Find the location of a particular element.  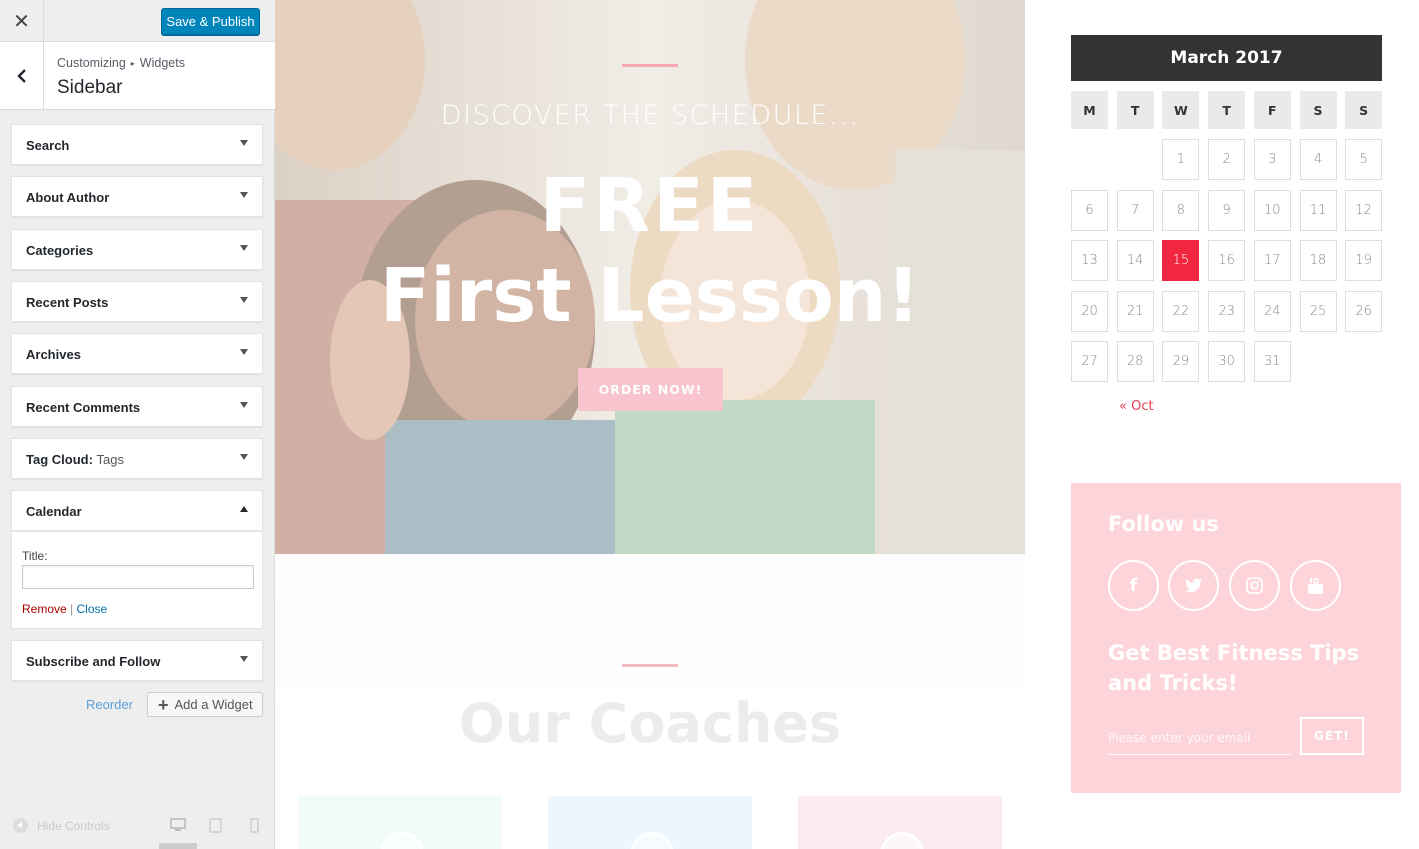

calendar-prev-link: « Oct is located at coordinates (1136, 406).